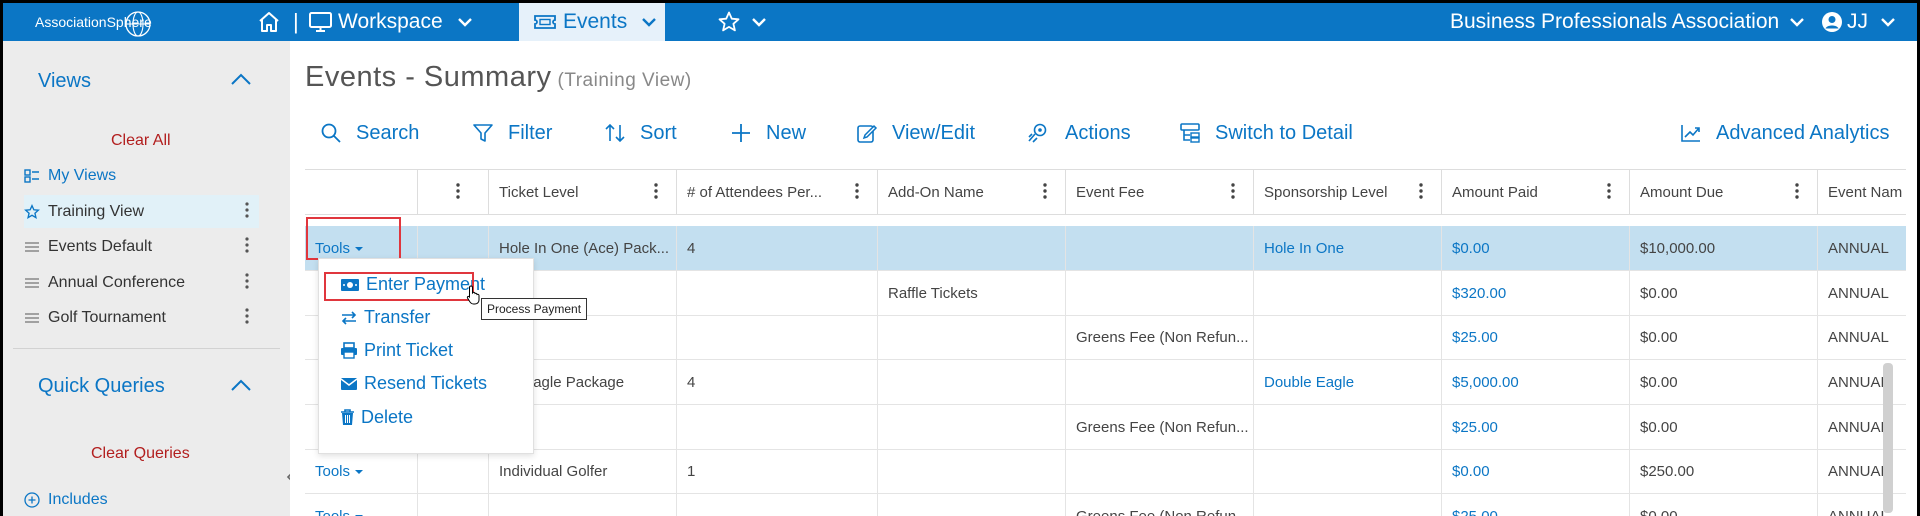 The height and width of the screenshot is (516, 1920). I want to click on user-avatar-icon, so click(1832, 22).